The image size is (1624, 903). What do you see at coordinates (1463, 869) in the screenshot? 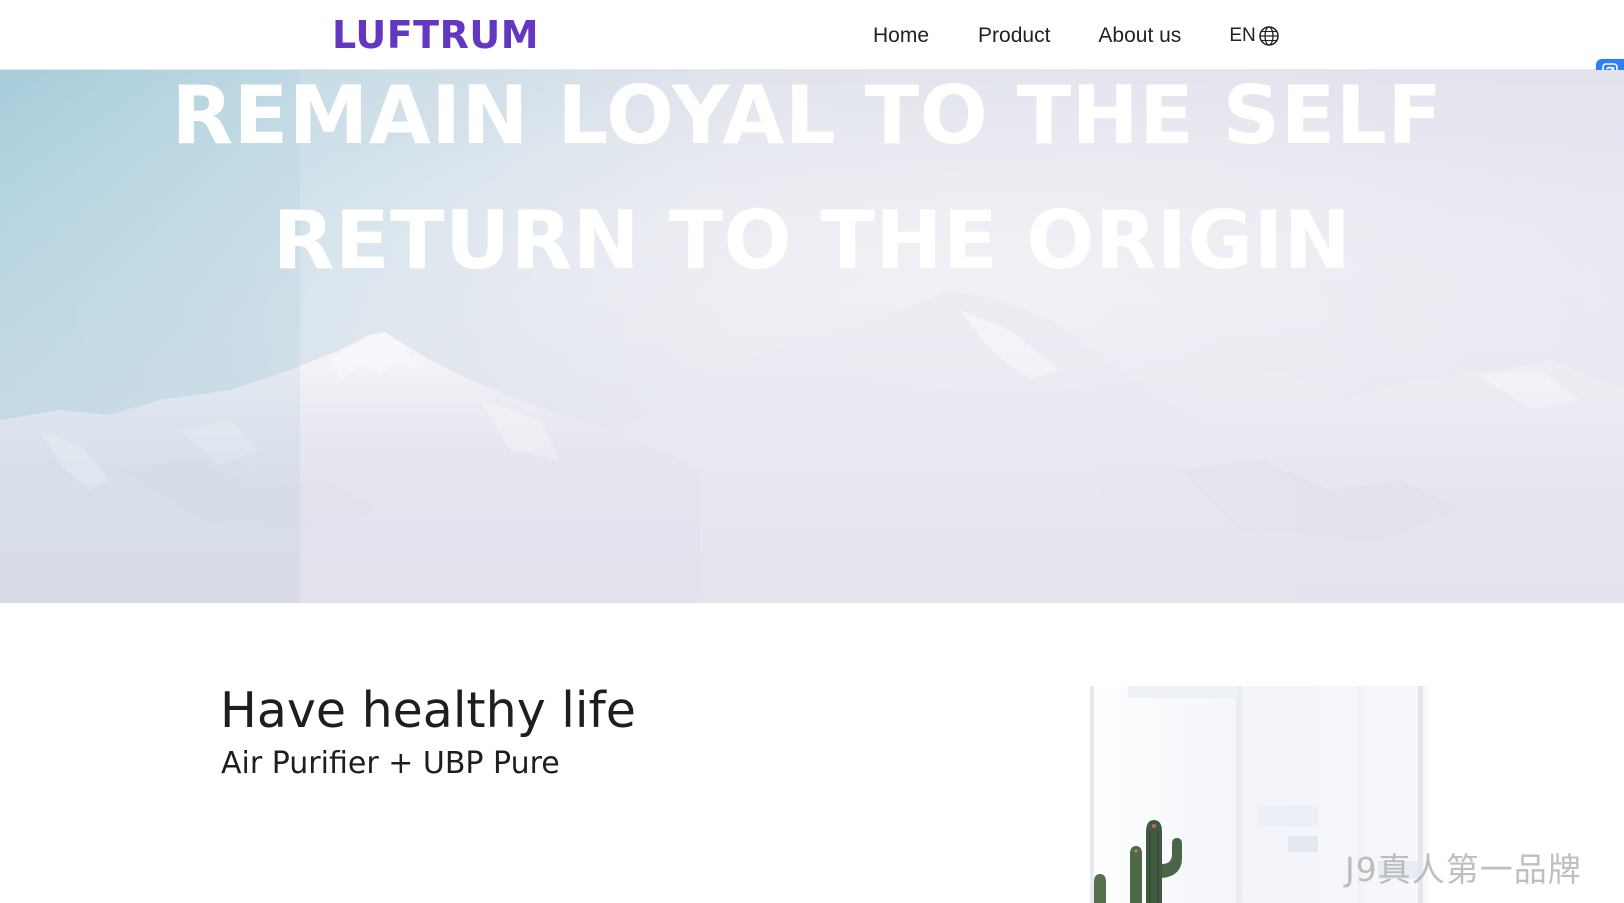
I see `watermark: J9真人第一品牌` at bounding box center [1463, 869].